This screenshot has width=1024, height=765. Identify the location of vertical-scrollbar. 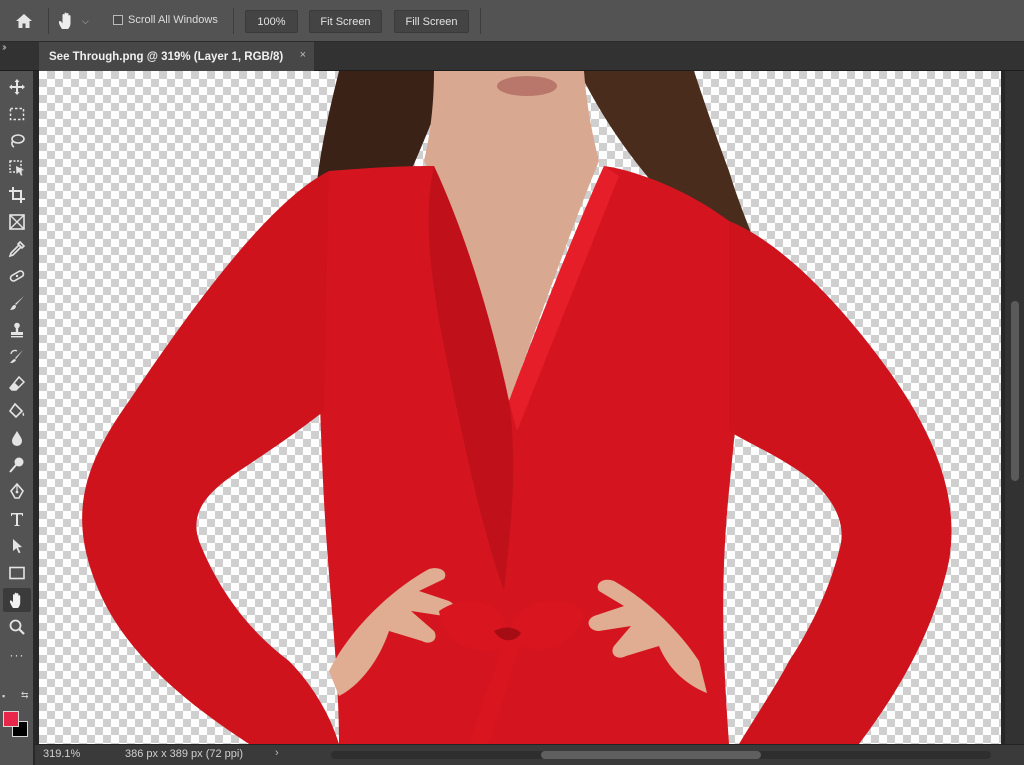
(1014, 407).